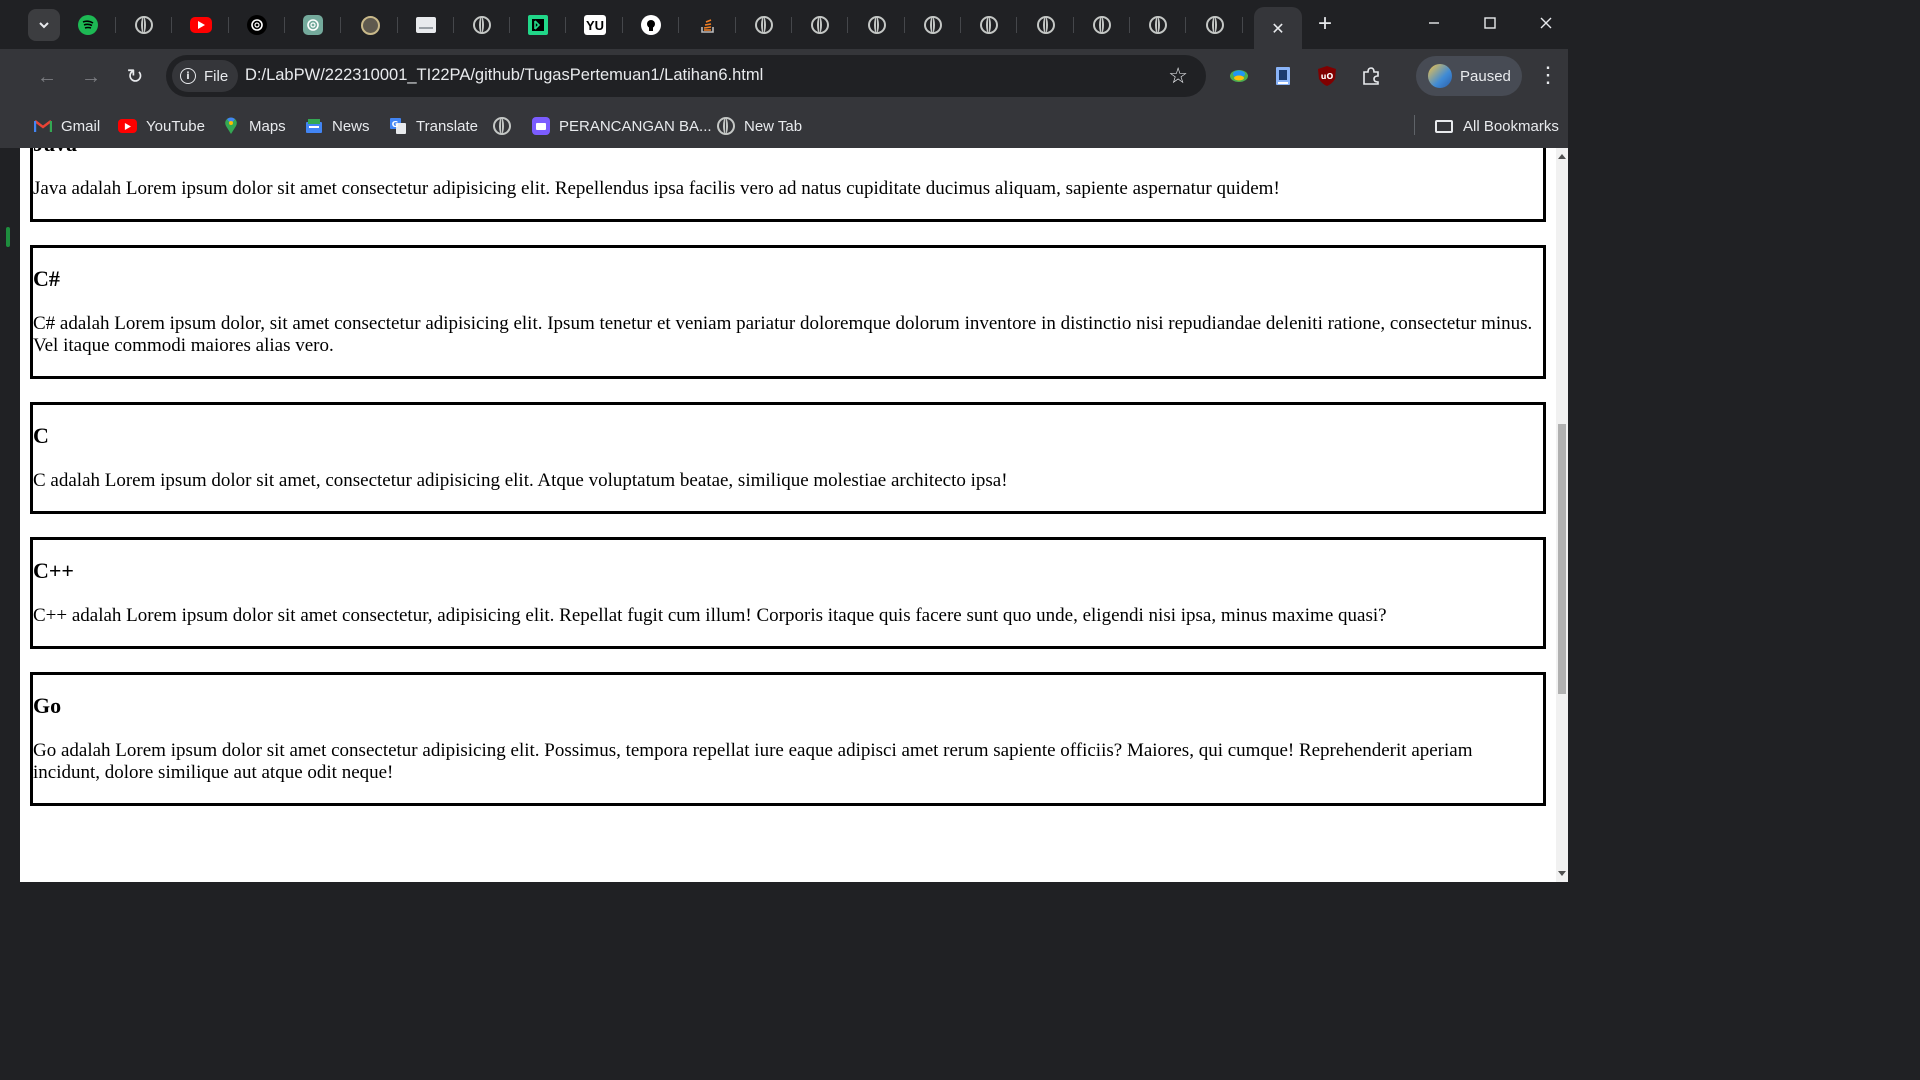 The width and height of the screenshot is (1920, 1080). I want to click on card-title: C++, so click(53, 570).